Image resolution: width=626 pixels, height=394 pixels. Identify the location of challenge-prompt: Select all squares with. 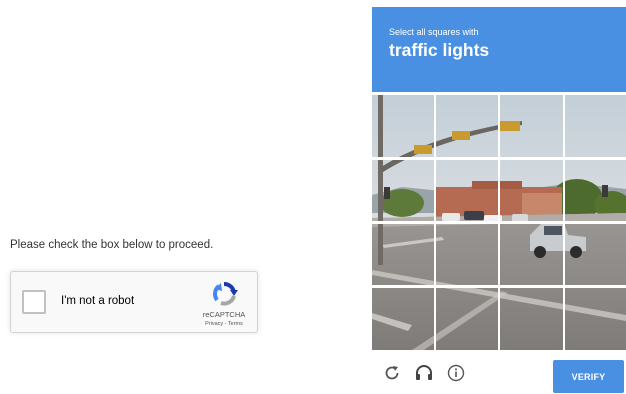
(434, 32).